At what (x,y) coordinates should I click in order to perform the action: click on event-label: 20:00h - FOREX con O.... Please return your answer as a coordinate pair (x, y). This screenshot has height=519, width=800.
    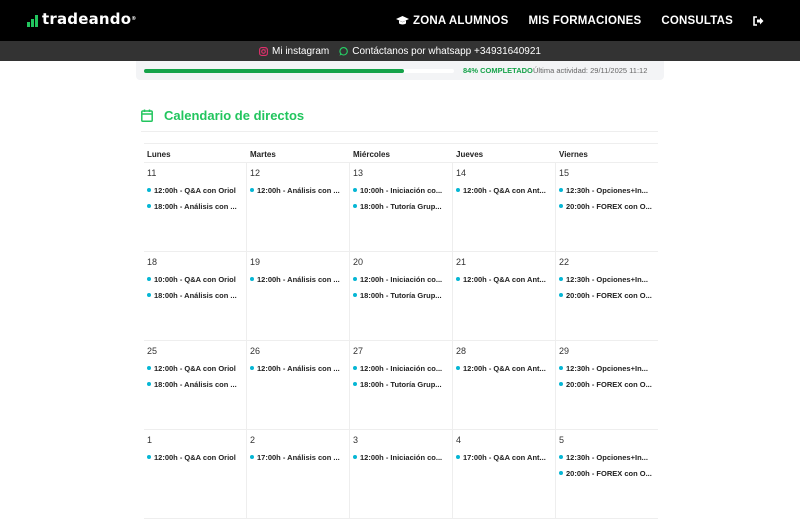
    Looking at the image, I should click on (609, 295).